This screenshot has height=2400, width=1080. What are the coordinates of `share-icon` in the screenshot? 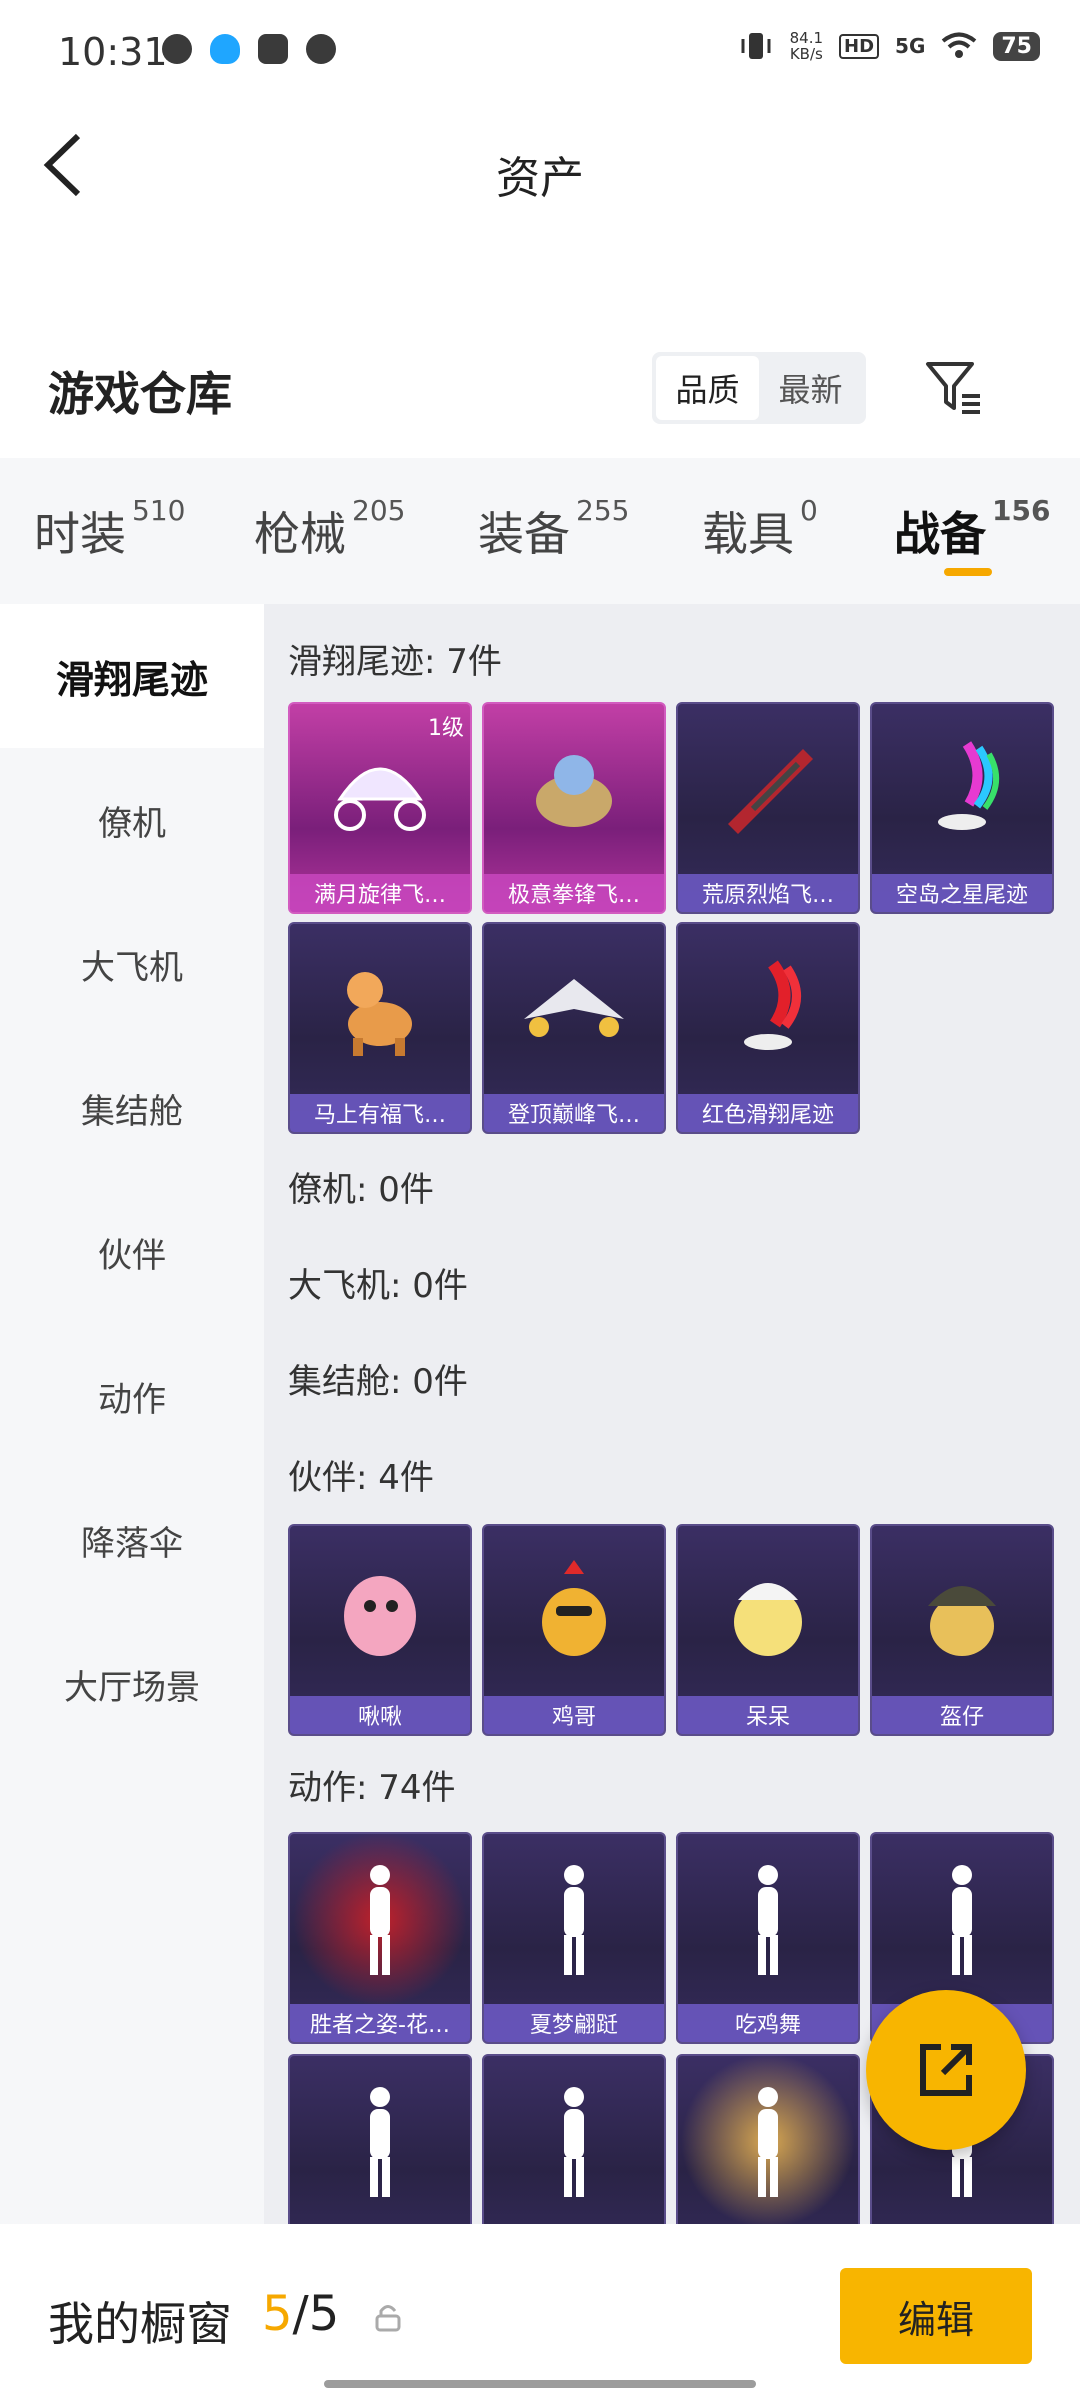 It's located at (946, 2070).